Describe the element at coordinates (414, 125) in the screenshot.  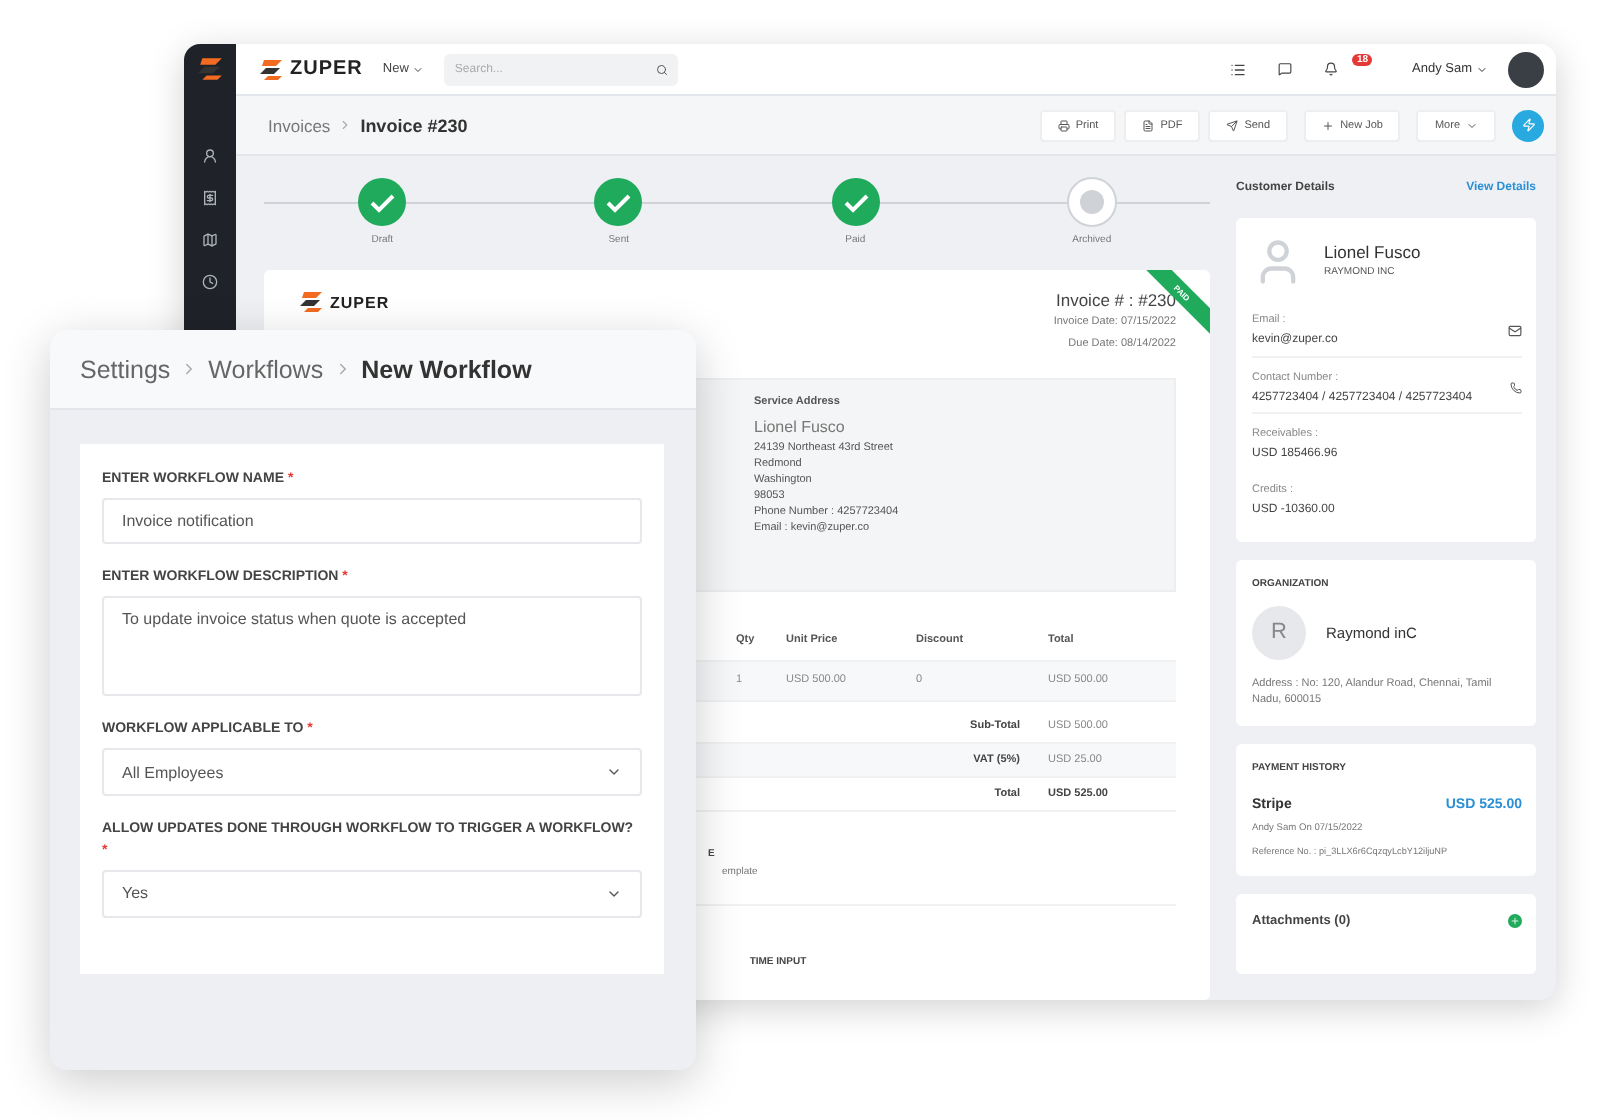
I see `breadcrumb-item: Invoice #230` at that location.